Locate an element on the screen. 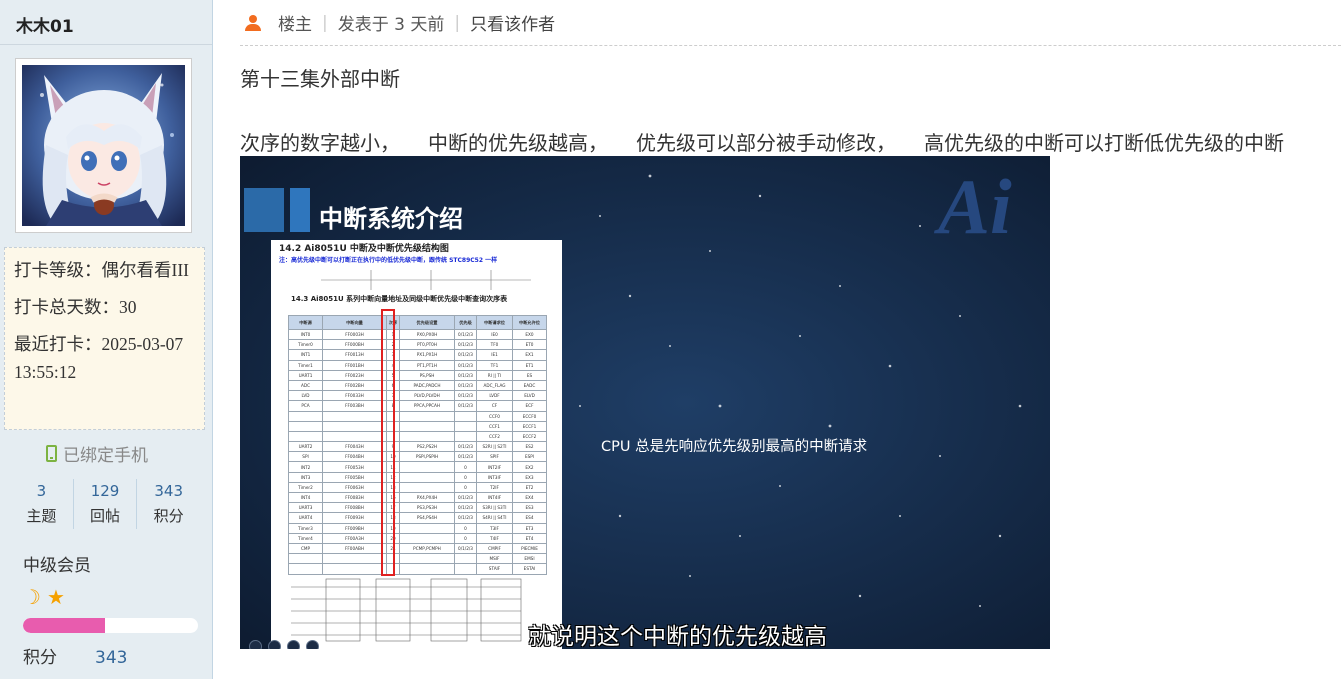 The image size is (1341, 679). table-cell: FF0093H is located at coordinates (354, 518).